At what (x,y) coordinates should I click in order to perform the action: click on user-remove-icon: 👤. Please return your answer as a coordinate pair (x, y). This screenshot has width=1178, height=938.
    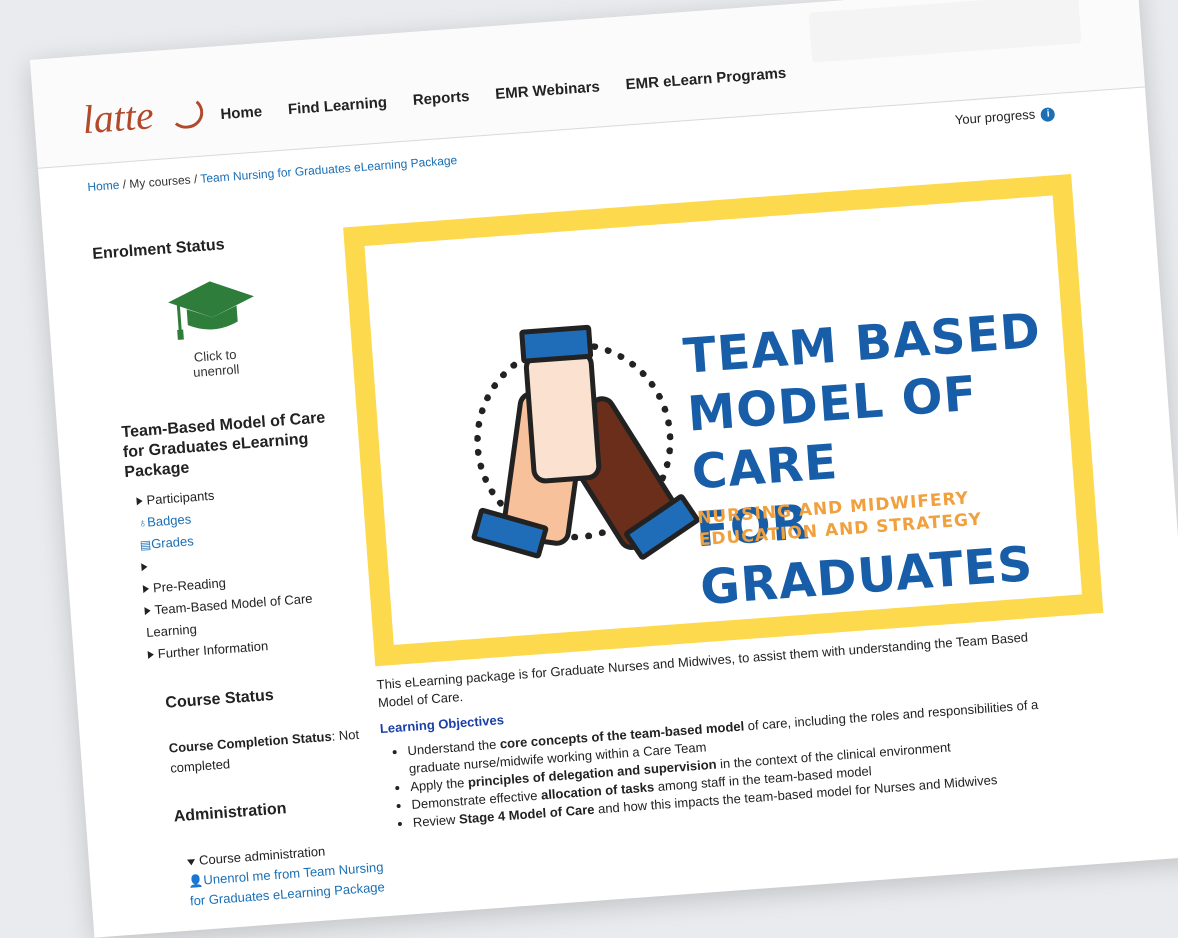
    Looking at the image, I should click on (196, 881).